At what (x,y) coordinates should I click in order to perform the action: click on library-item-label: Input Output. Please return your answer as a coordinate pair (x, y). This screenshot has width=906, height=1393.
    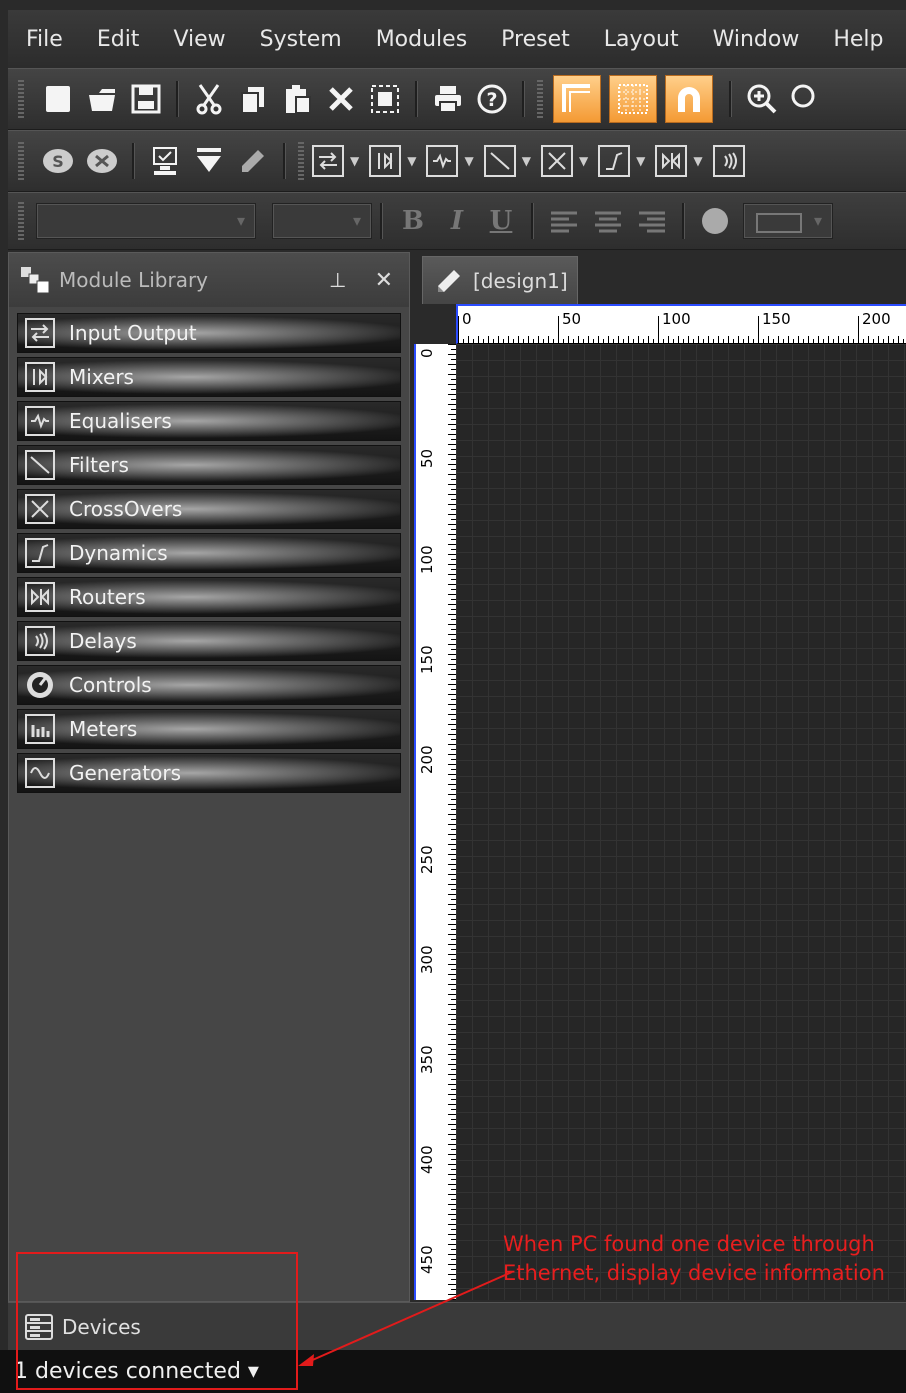
    Looking at the image, I should click on (133, 333).